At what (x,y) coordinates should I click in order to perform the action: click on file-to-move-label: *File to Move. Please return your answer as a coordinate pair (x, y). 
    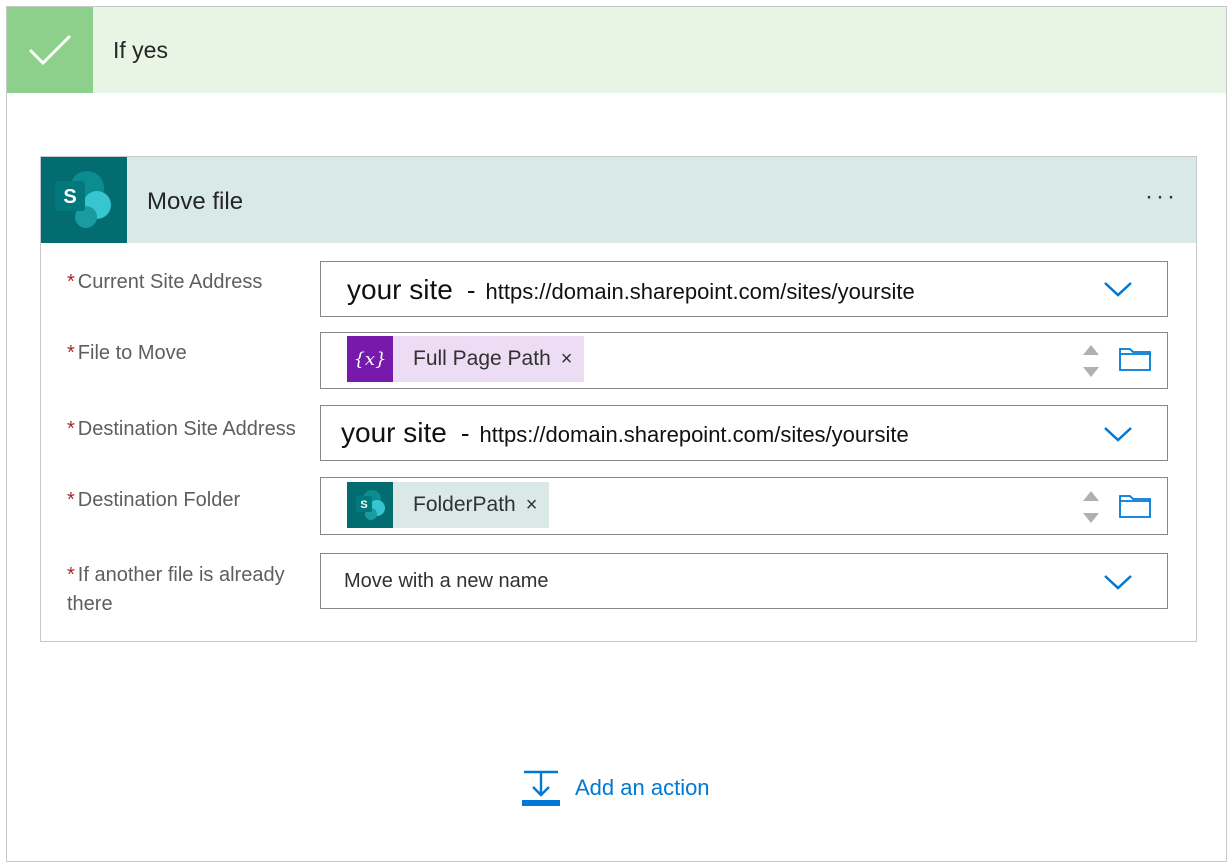
    Looking at the image, I should click on (184, 353).